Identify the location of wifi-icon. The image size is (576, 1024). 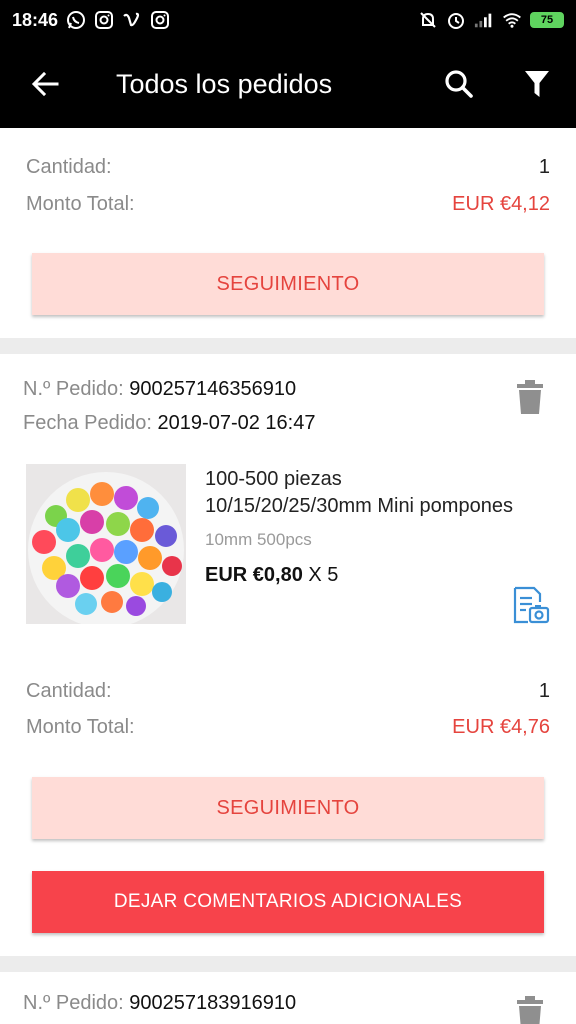
(512, 20).